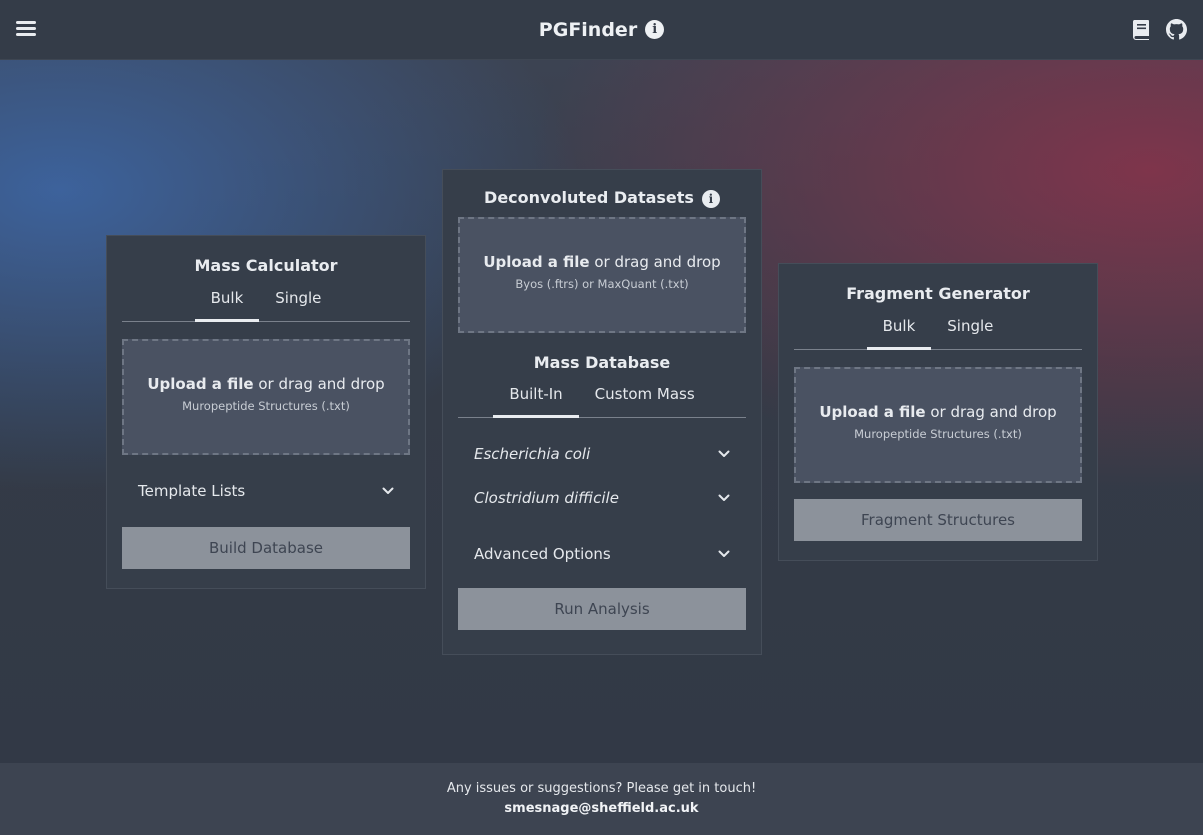 Image resolution: width=1203 pixels, height=835 pixels. What do you see at coordinates (602, 608) in the screenshot?
I see `run-analysis-button: Run Analysis` at bounding box center [602, 608].